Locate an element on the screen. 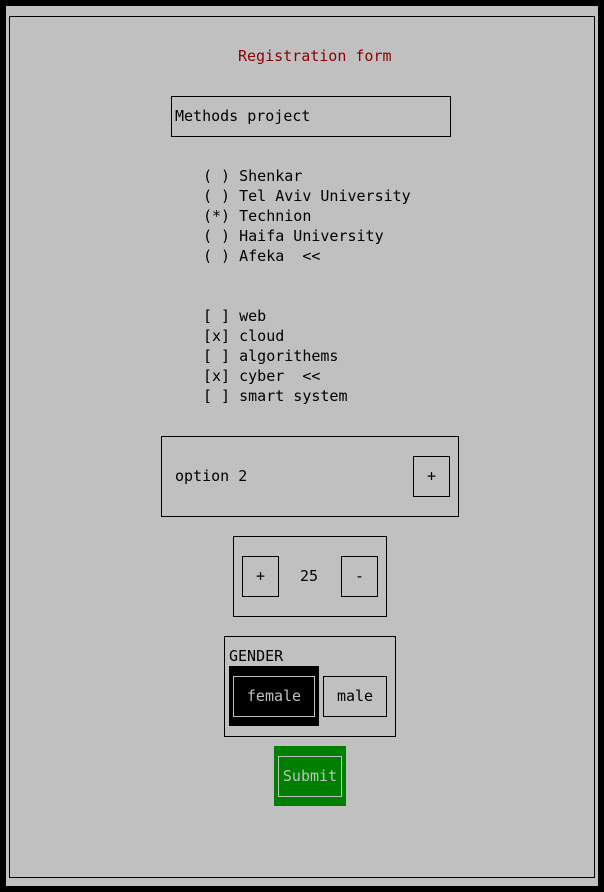 Image resolution: width=604 pixels, height=892 pixels. form-title: Registration form is located at coordinates (315, 56).